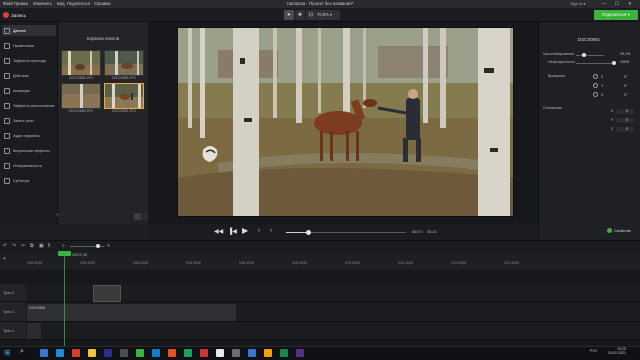  What do you see at coordinates (29, 30) in the screenshot?
I see `sidebar-item: Данные` at bounding box center [29, 30].